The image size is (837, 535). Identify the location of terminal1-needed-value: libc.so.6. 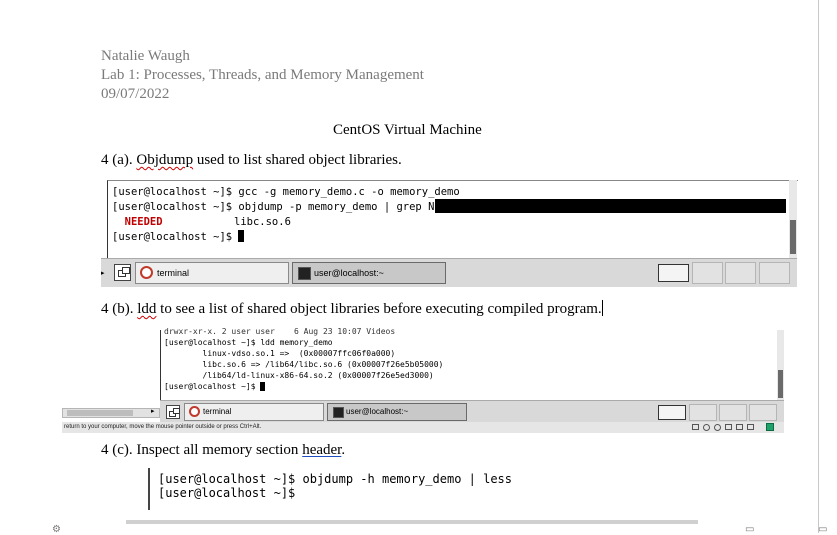
(262, 222).